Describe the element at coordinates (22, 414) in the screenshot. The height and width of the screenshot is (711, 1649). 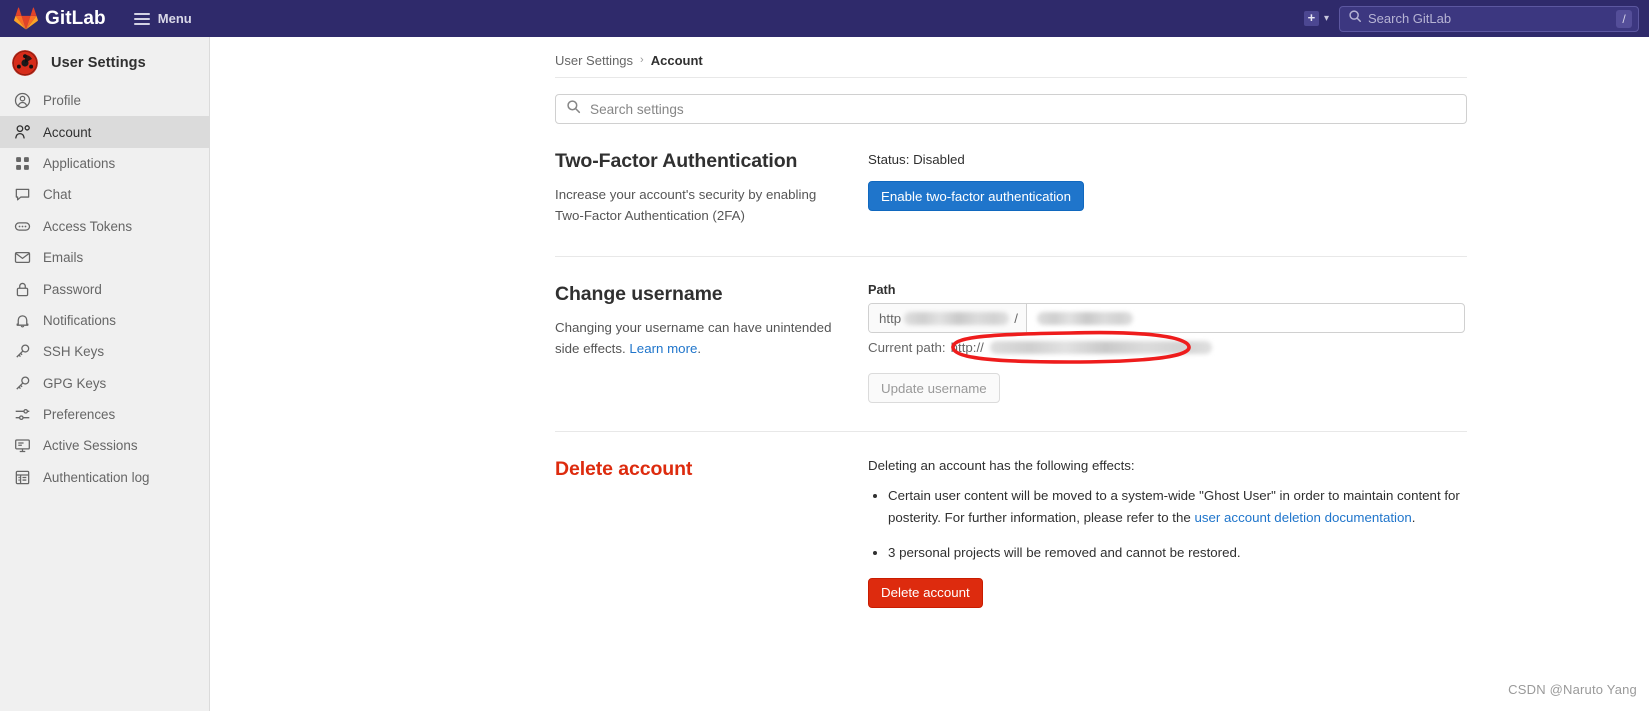
I see `sliders-icon` at that location.